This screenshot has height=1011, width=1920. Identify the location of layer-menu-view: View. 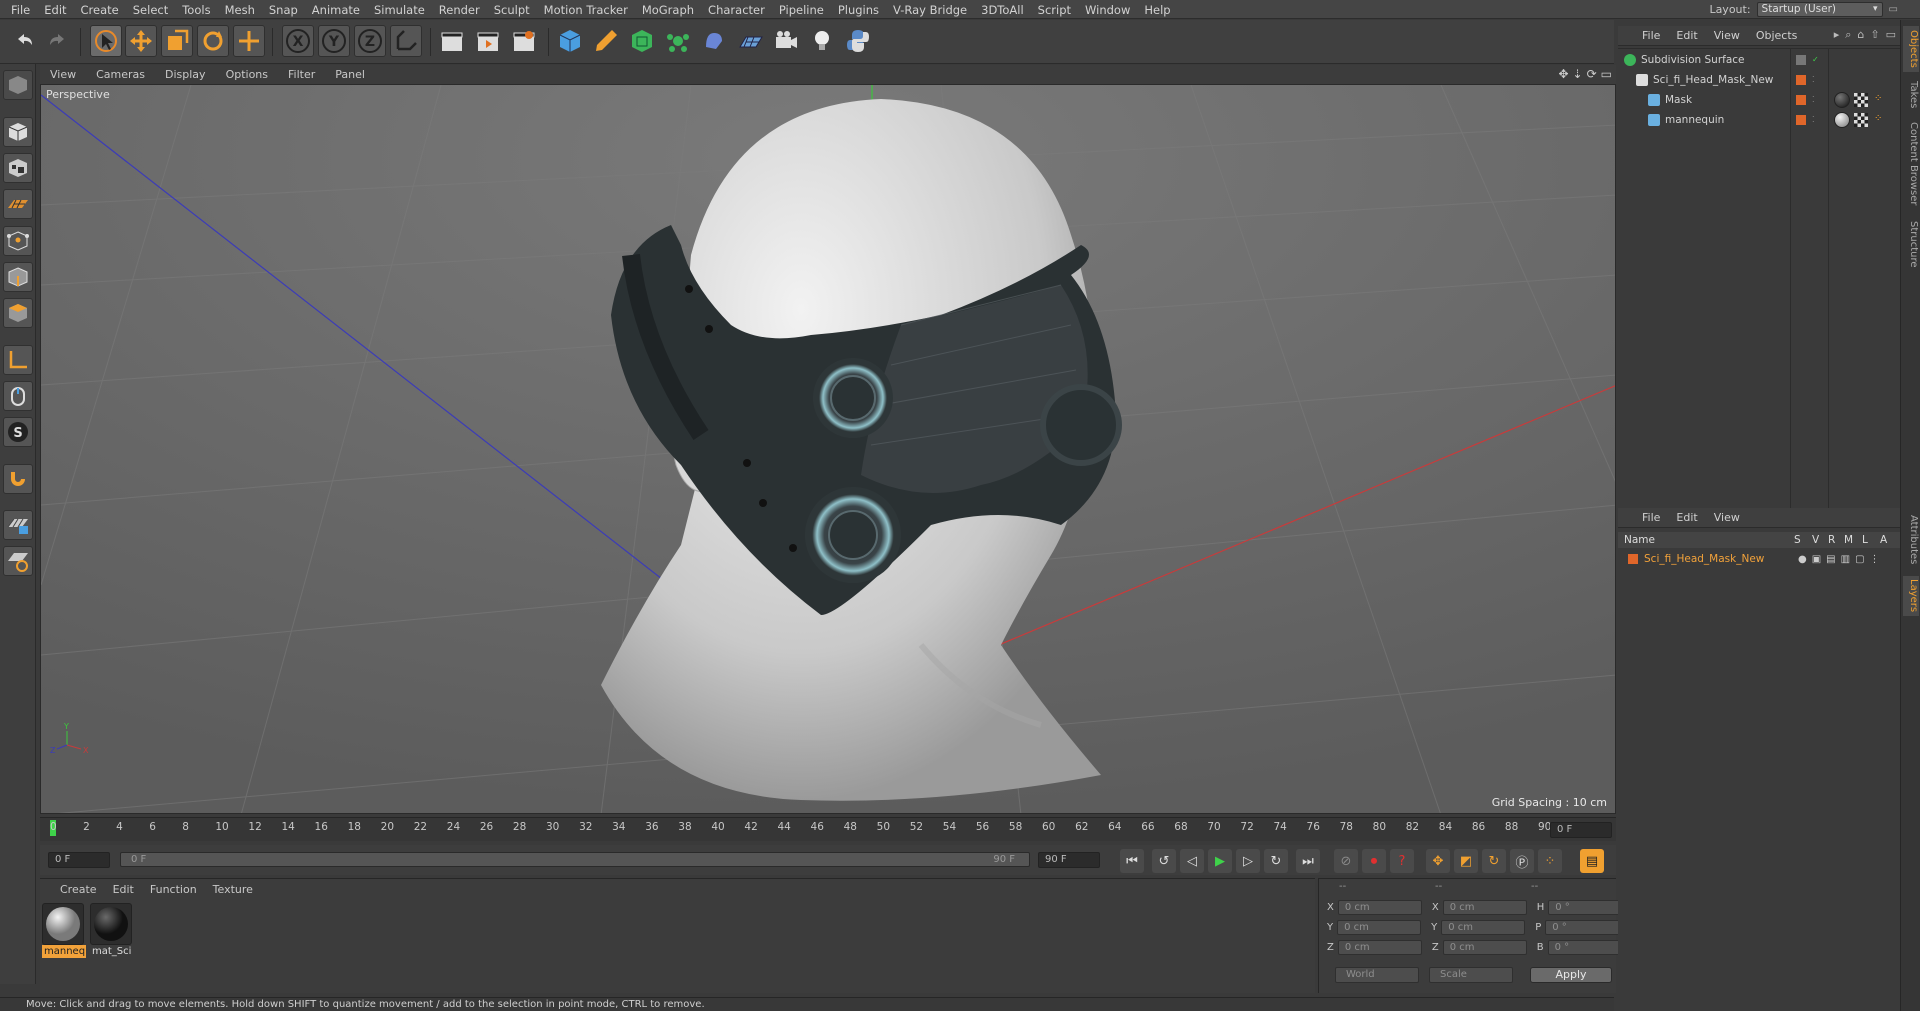
(1727, 517).